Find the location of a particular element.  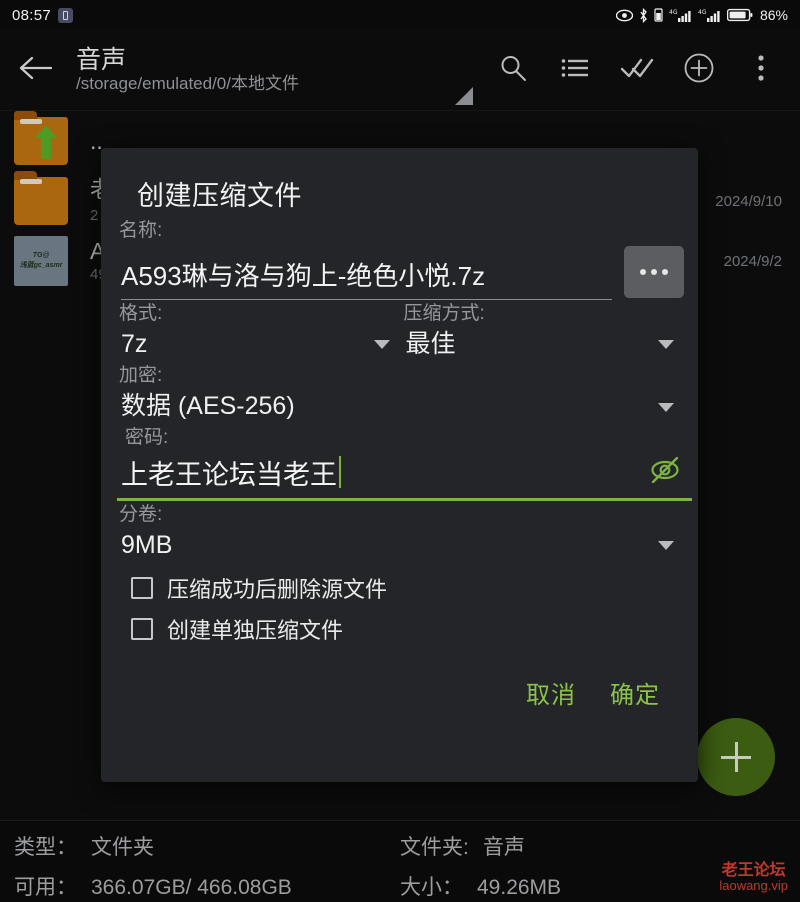

size-value: 49.26MB is located at coordinates (519, 887).